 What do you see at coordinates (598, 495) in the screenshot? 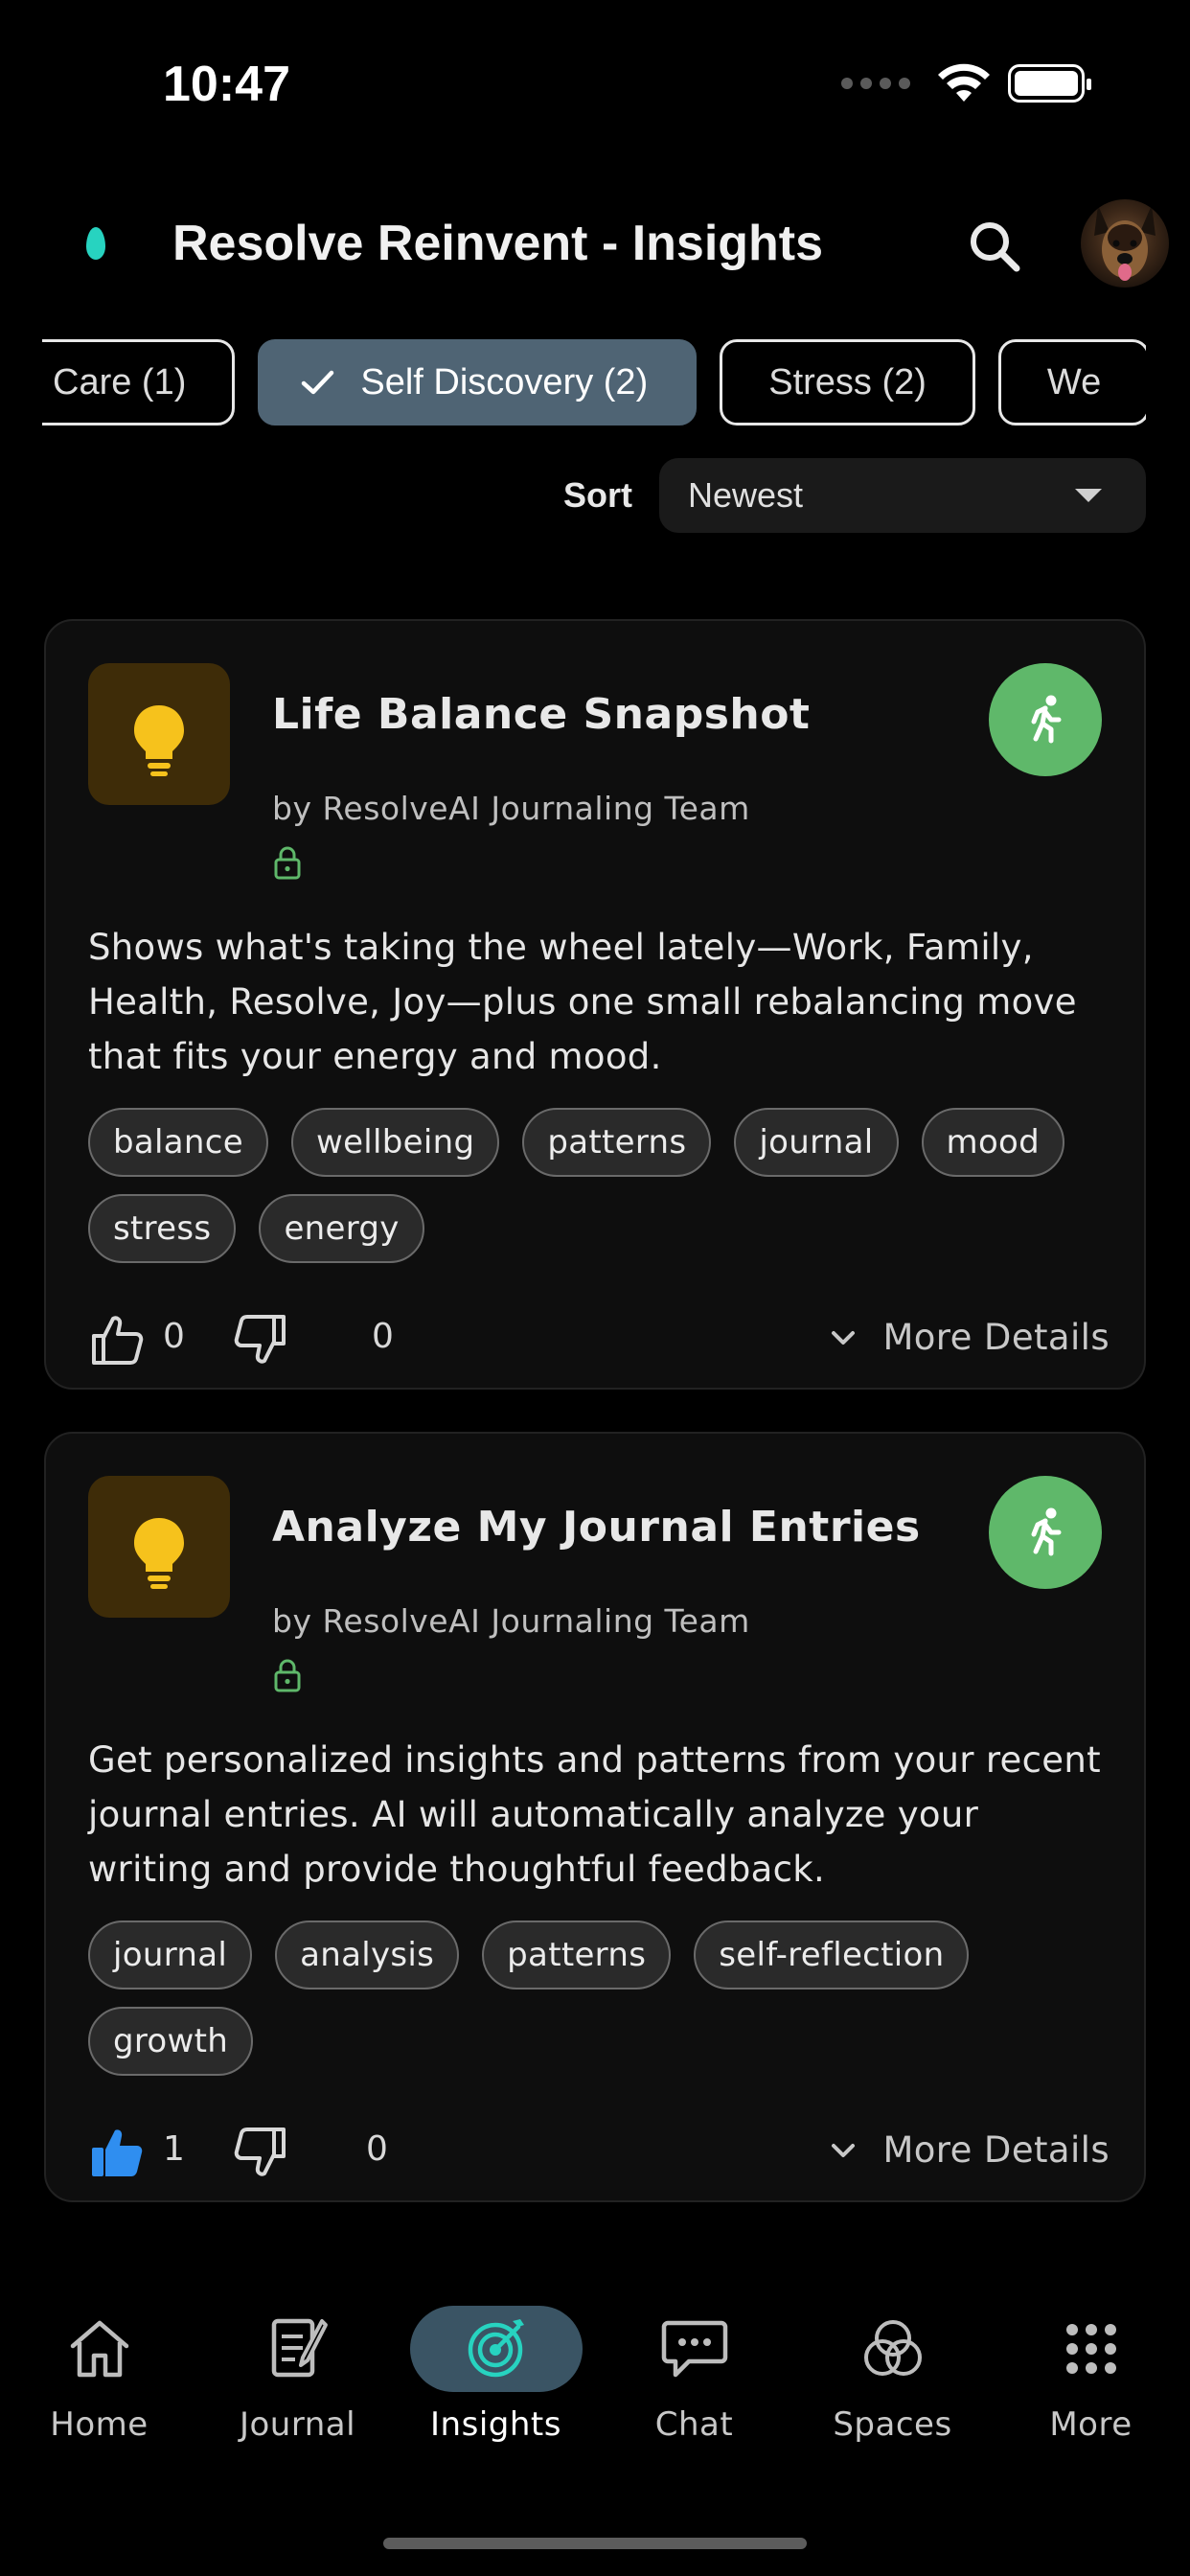
I see `sort-label: Sort` at bounding box center [598, 495].